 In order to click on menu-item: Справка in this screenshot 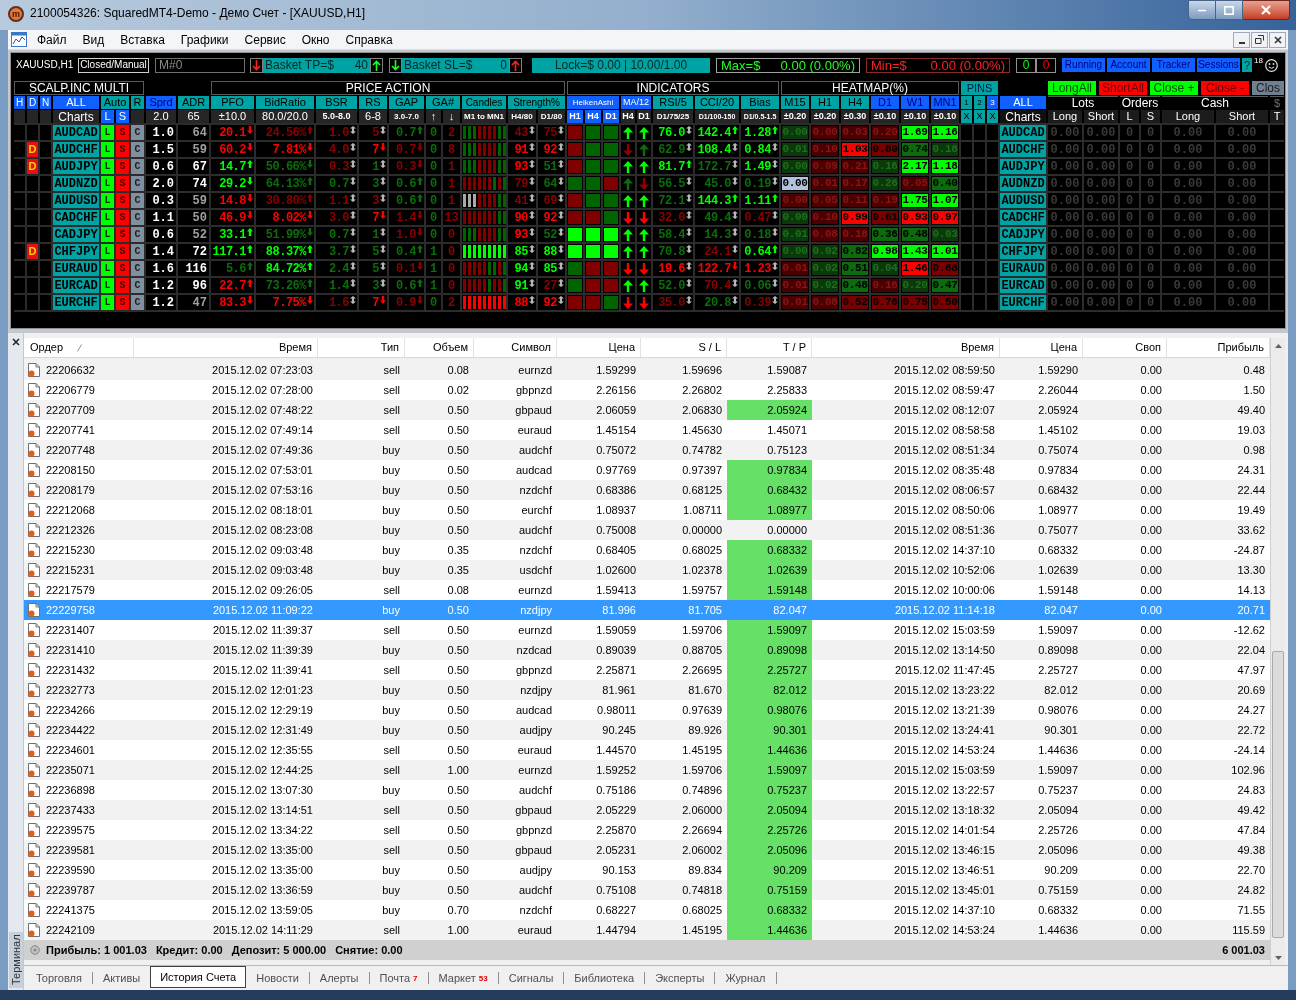, I will do `click(369, 39)`.